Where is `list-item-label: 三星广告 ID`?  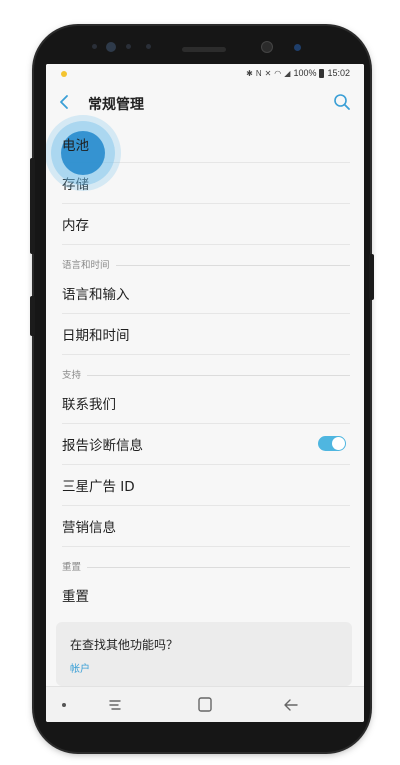
list-item-label: 三星广告 ID is located at coordinates (98, 487).